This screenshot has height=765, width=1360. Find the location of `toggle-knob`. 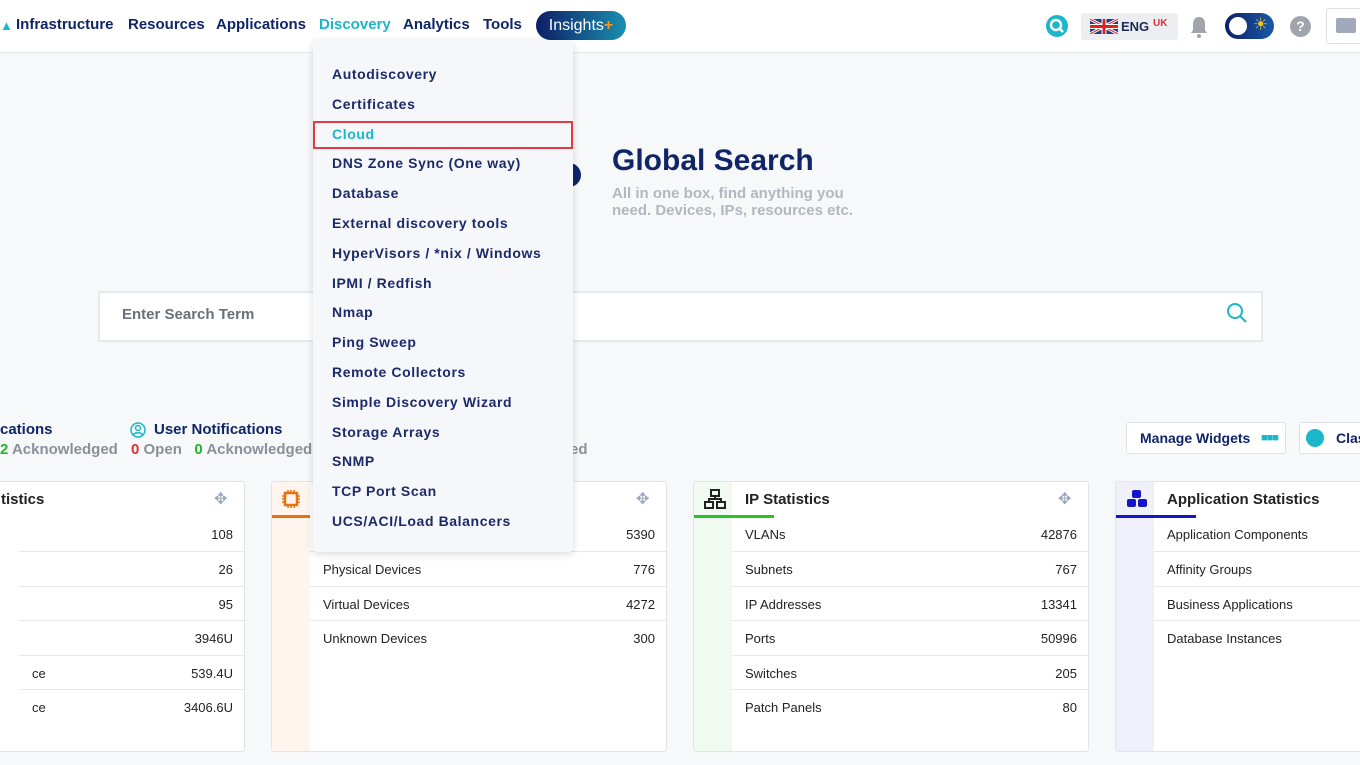

toggle-knob is located at coordinates (1238, 26).